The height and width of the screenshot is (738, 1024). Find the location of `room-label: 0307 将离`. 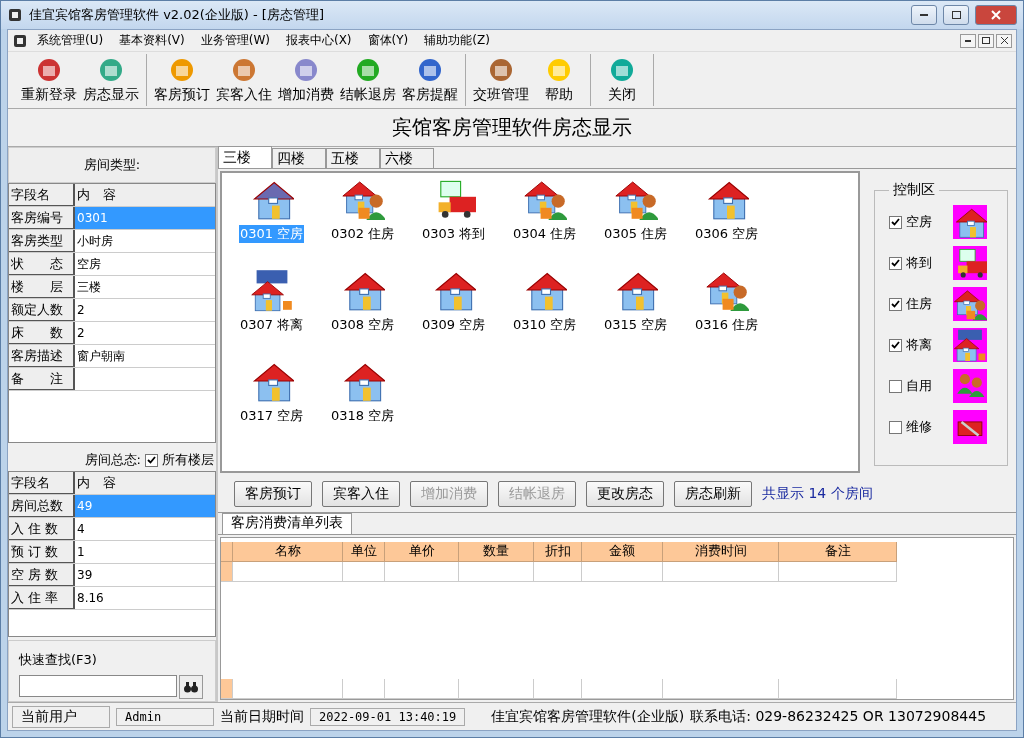

room-label: 0307 将离 is located at coordinates (271, 325).